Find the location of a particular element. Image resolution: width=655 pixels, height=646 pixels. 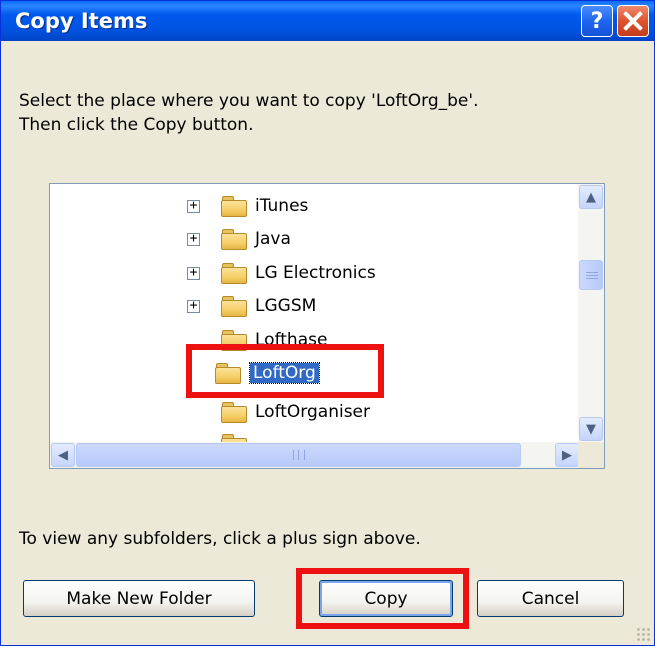

arrow-up-icon: ▲ is located at coordinates (591, 197).